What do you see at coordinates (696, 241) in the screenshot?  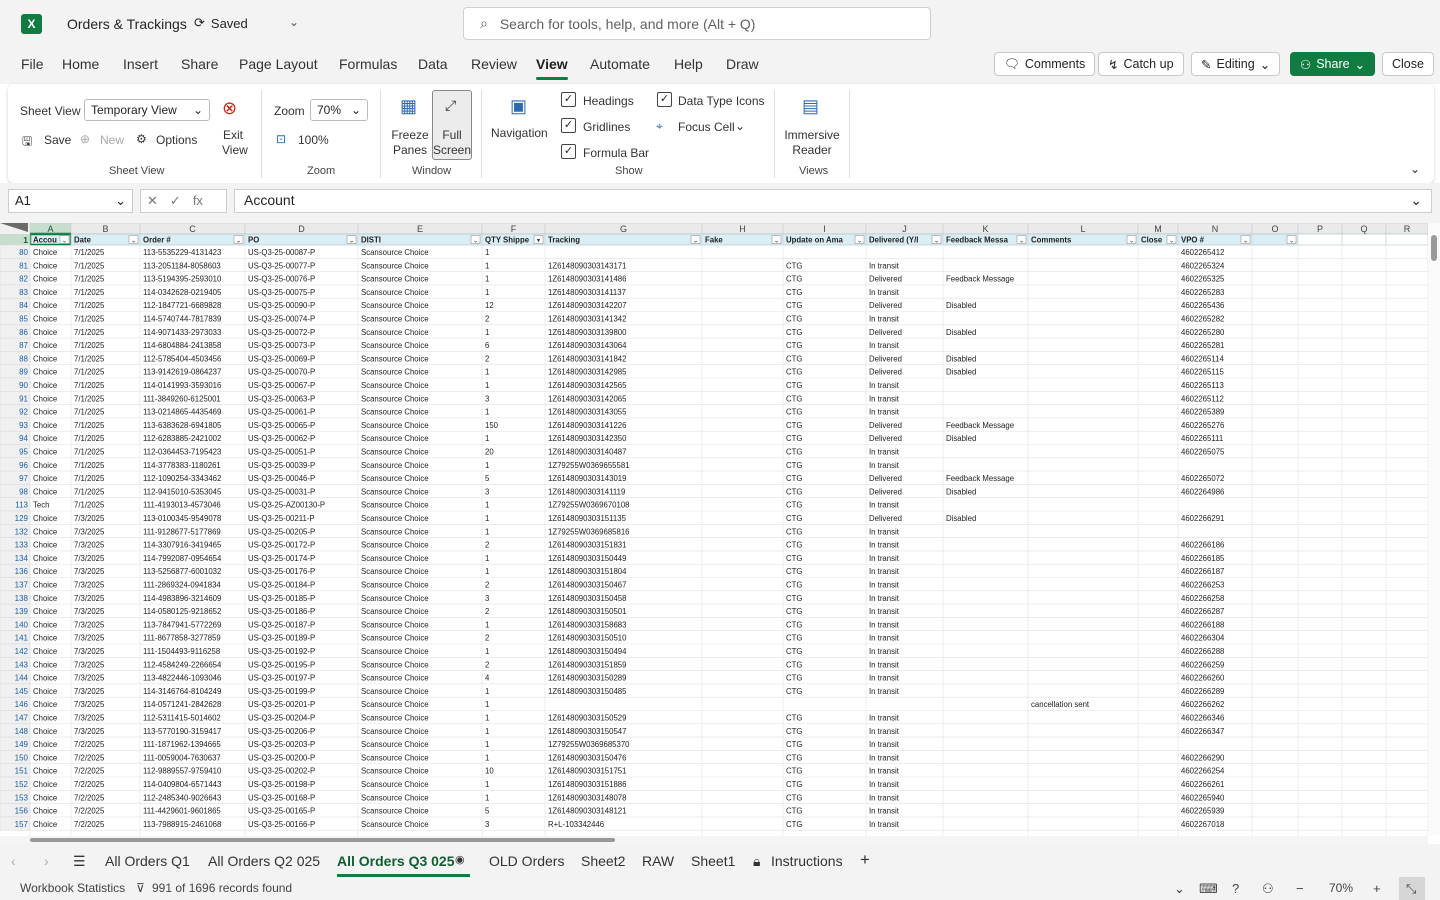 I see `filter-chevron-icon: ⌄` at bounding box center [696, 241].